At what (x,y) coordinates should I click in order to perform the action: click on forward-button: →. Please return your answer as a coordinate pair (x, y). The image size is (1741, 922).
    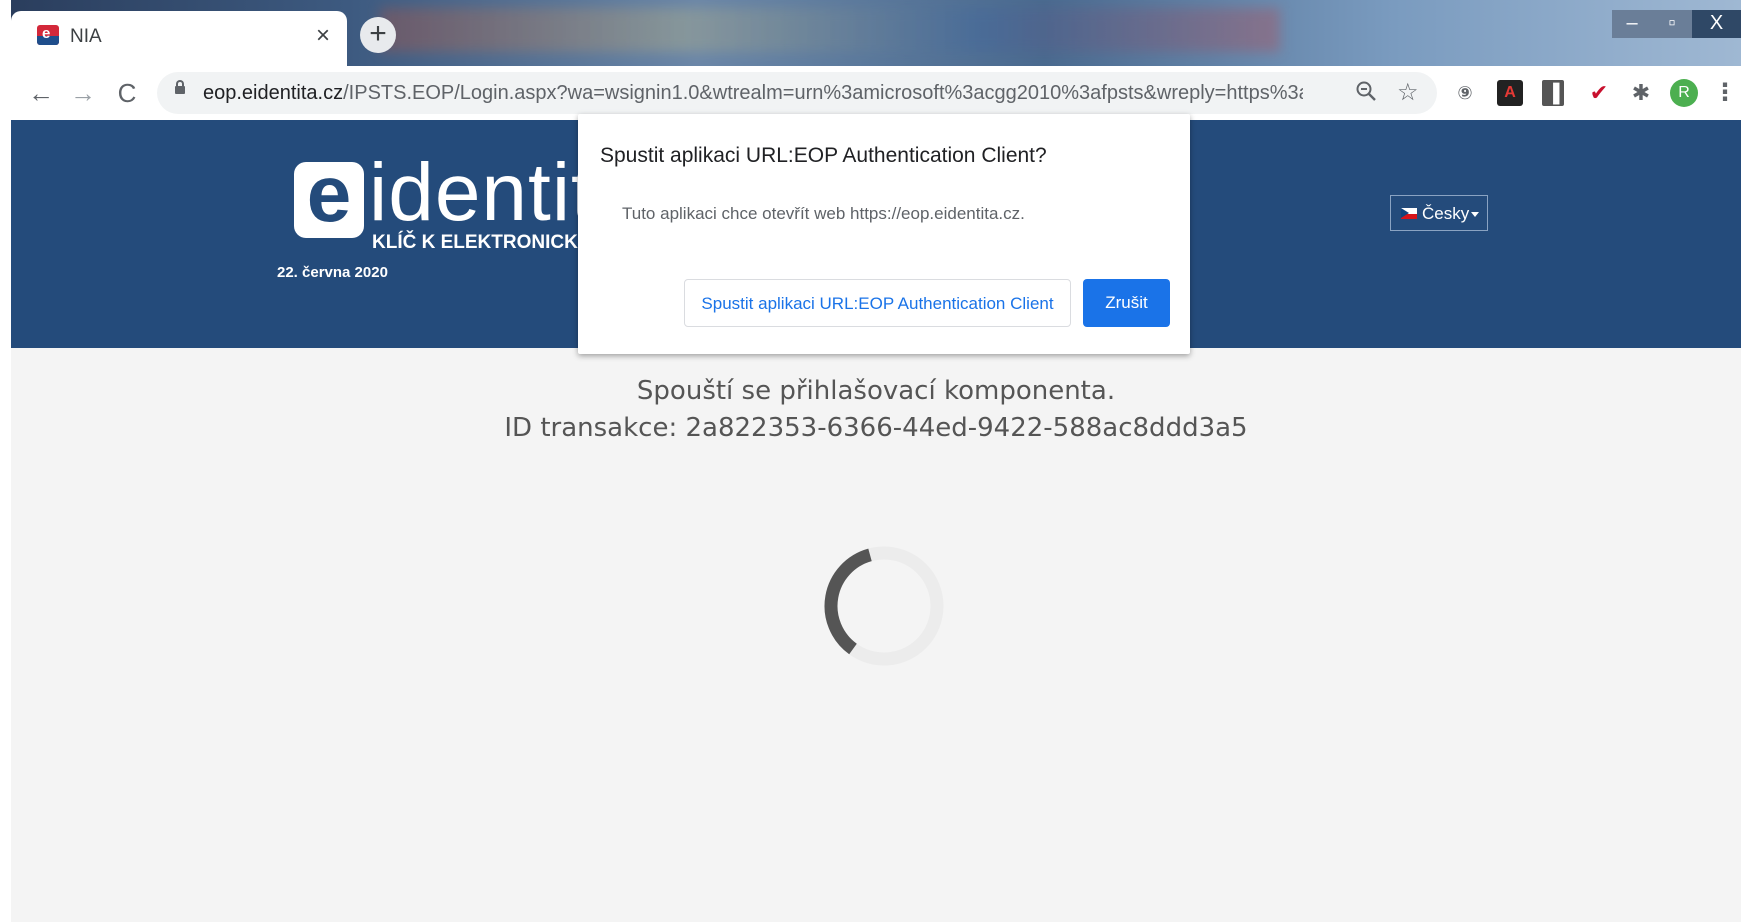
    Looking at the image, I should click on (83, 93).